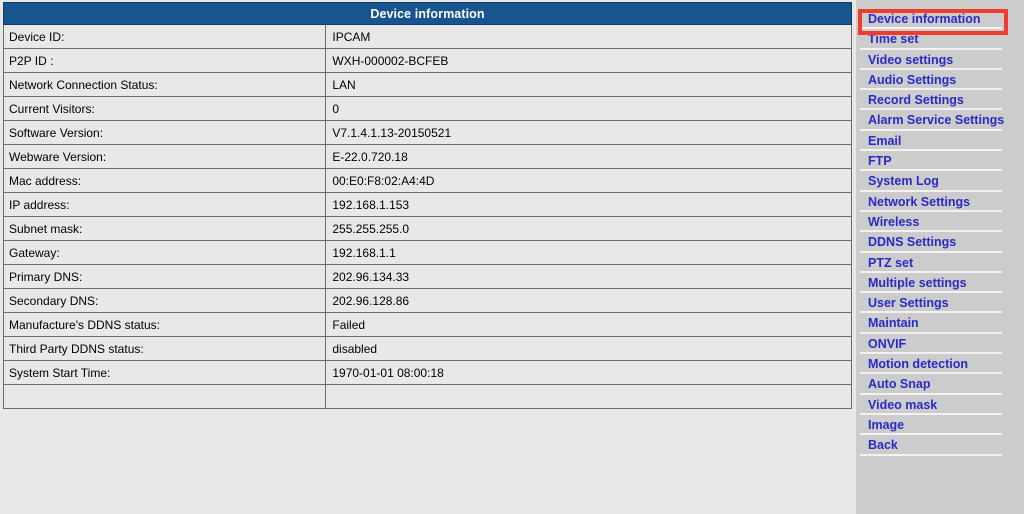 The height and width of the screenshot is (514, 1024). What do you see at coordinates (885, 140) in the screenshot?
I see `sidebar-item-label: Email` at bounding box center [885, 140].